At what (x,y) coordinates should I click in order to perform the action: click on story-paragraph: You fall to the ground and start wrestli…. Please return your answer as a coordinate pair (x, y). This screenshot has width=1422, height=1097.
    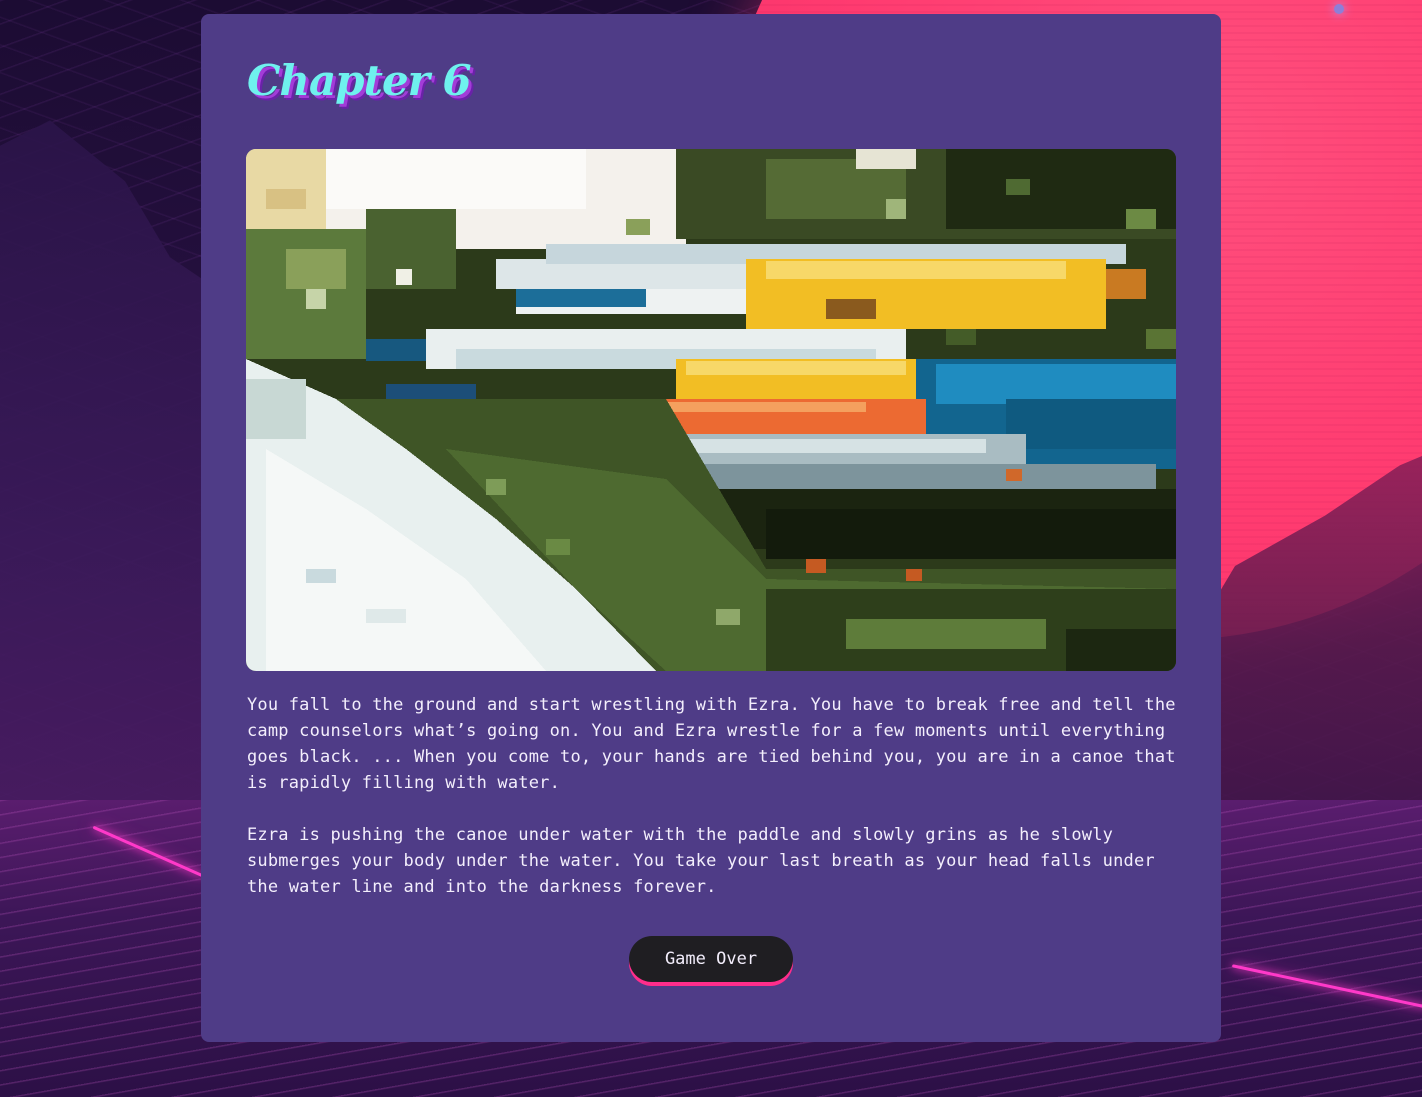
    Looking at the image, I should click on (711, 744).